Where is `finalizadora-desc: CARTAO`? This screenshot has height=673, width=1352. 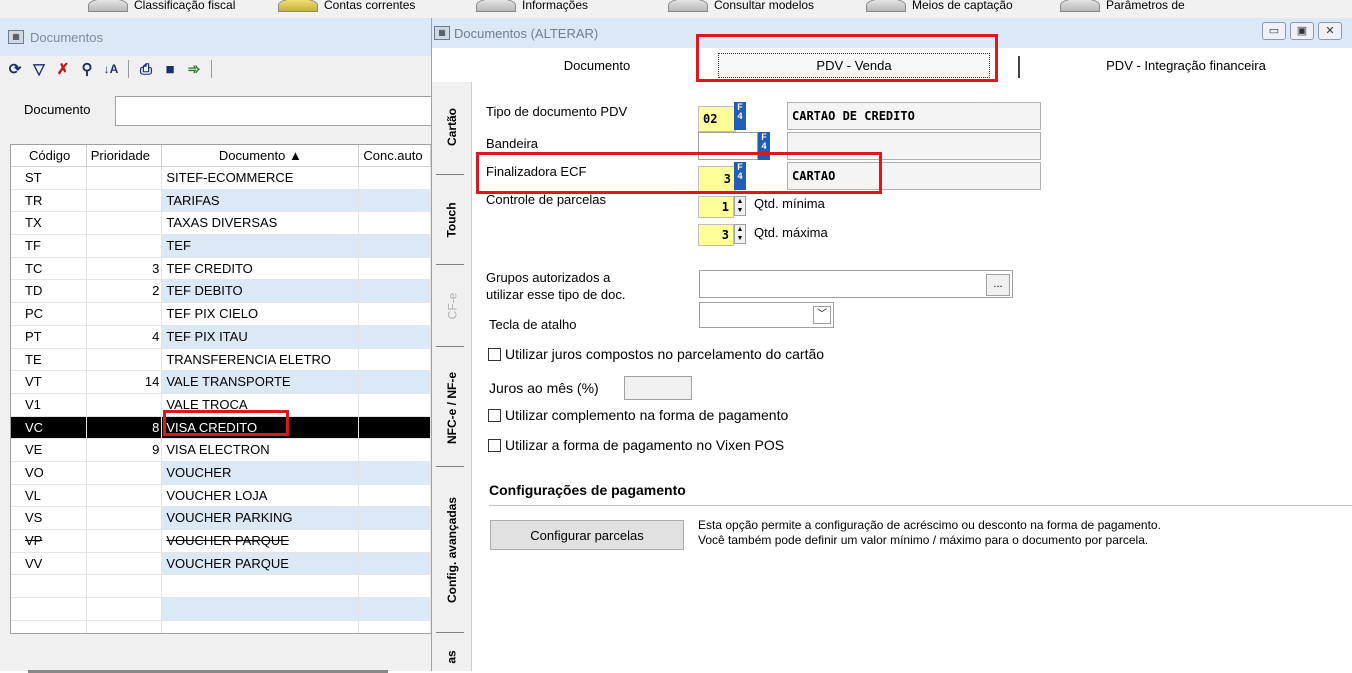 finalizadora-desc: CARTAO is located at coordinates (914, 176).